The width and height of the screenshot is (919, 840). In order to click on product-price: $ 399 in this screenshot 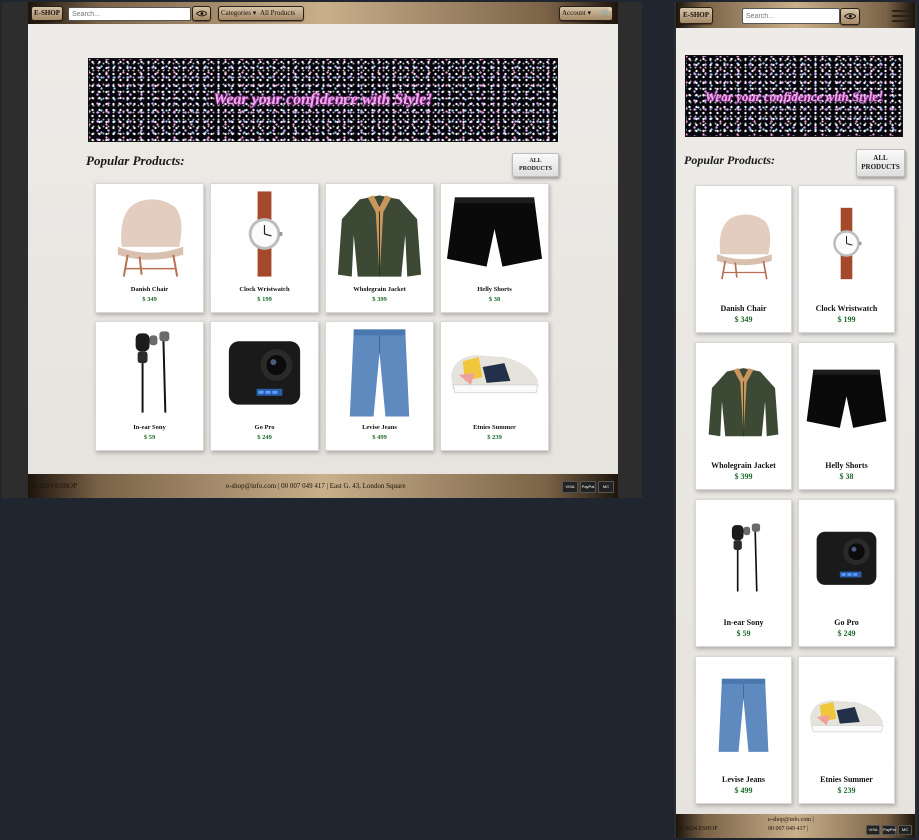, I will do `click(743, 476)`.